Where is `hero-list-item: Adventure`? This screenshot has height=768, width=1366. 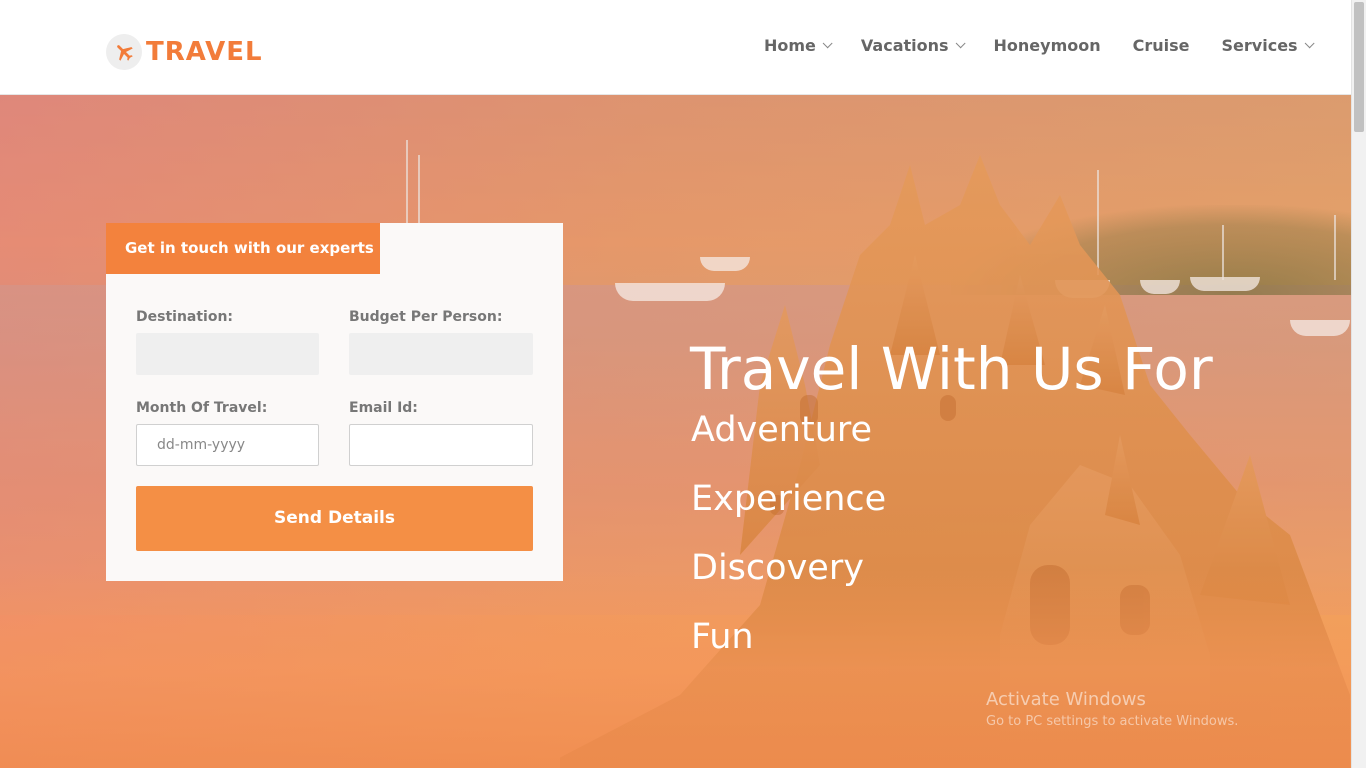
hero-list-item: Adventure is located at coordinates (782, 430).